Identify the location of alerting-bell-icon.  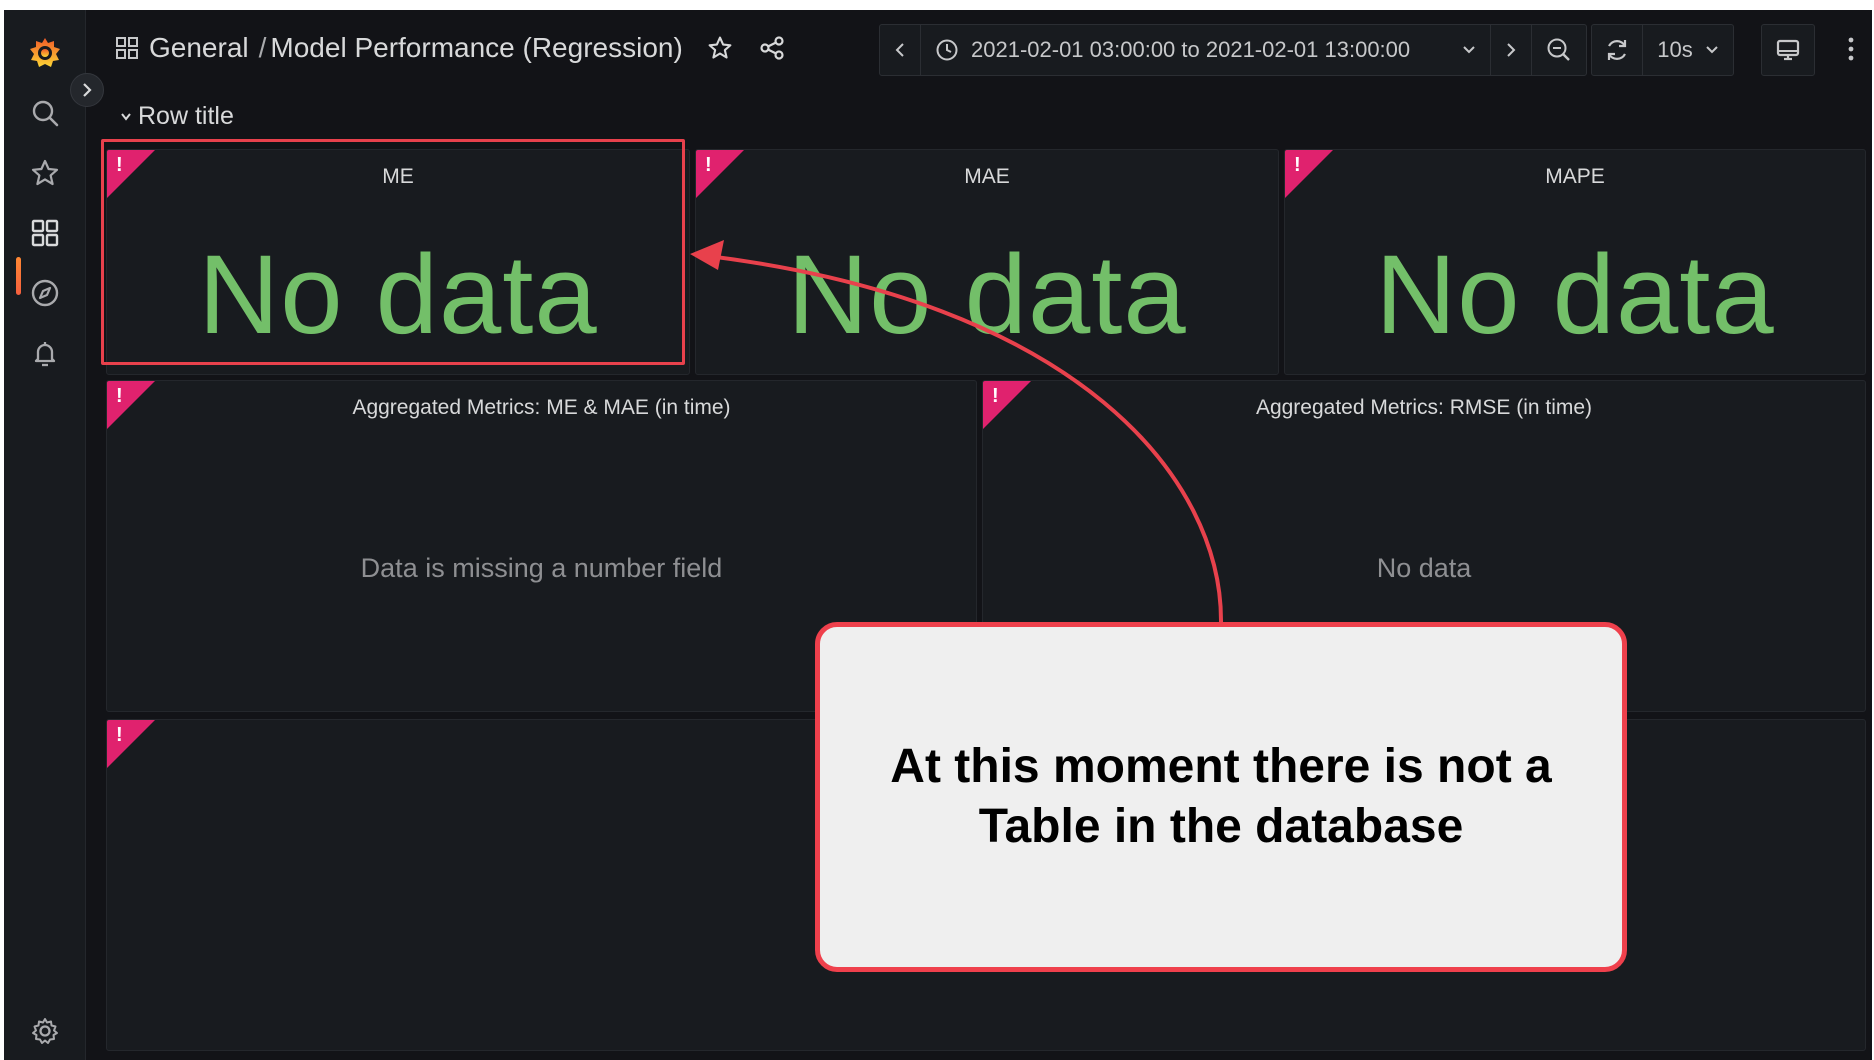
(45, 353).